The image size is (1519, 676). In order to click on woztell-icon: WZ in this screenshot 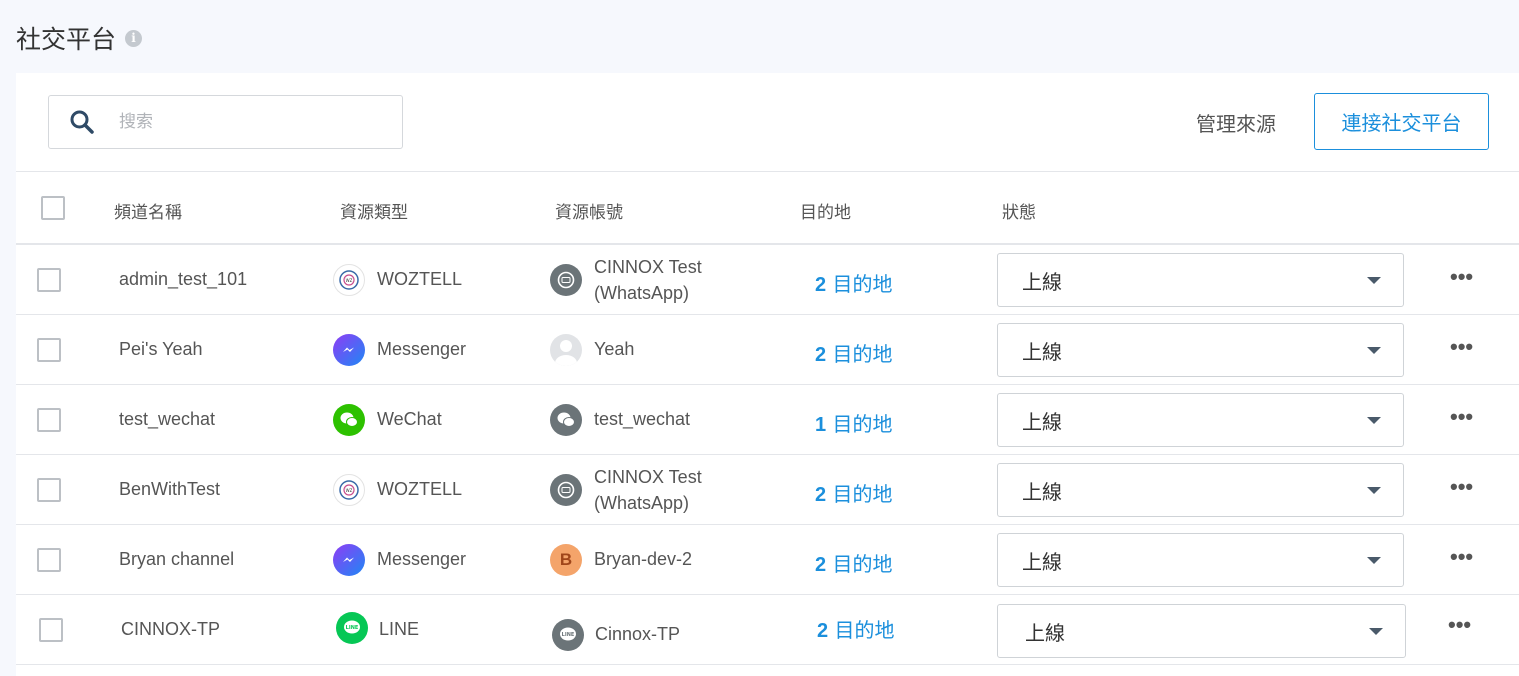, I will do `click(349, 280)`.